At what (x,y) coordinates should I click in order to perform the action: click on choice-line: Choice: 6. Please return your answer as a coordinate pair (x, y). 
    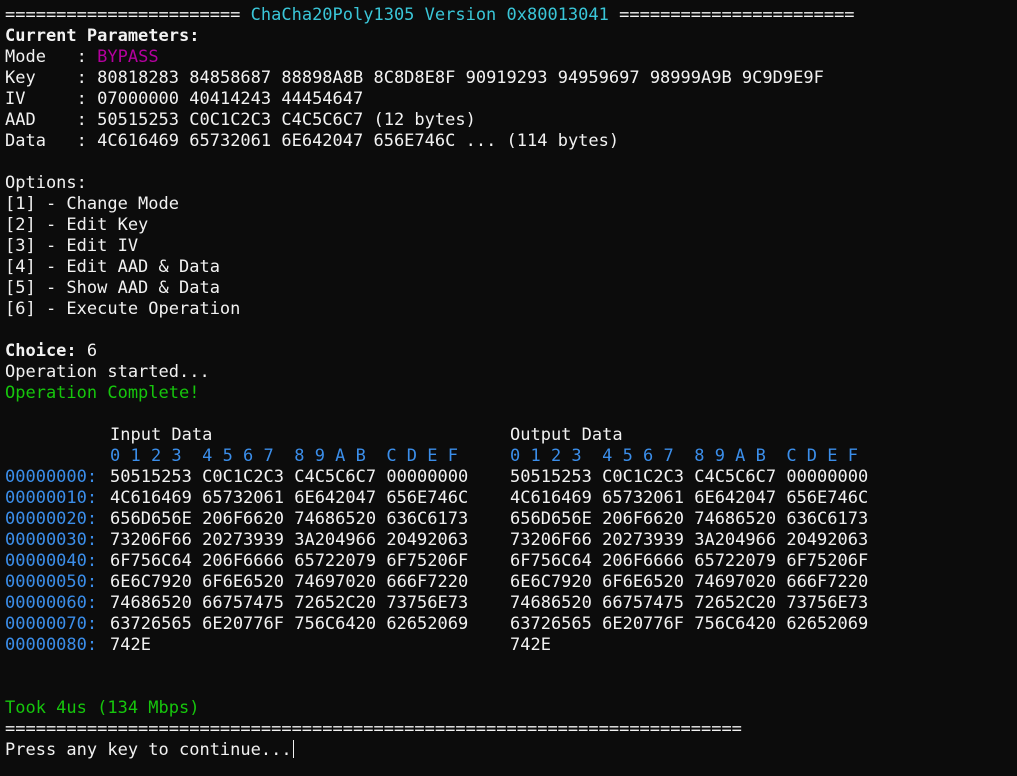
    Looking at the image, I should click on (511, 351).